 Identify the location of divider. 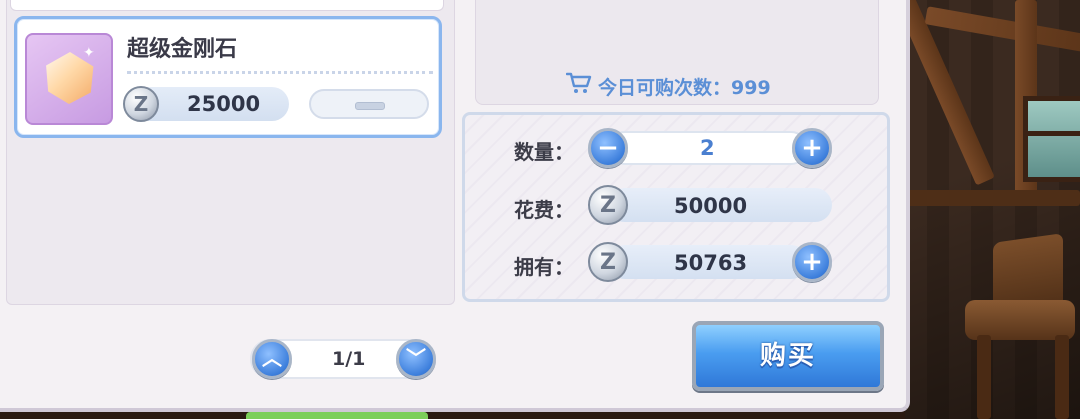
(280, 72).